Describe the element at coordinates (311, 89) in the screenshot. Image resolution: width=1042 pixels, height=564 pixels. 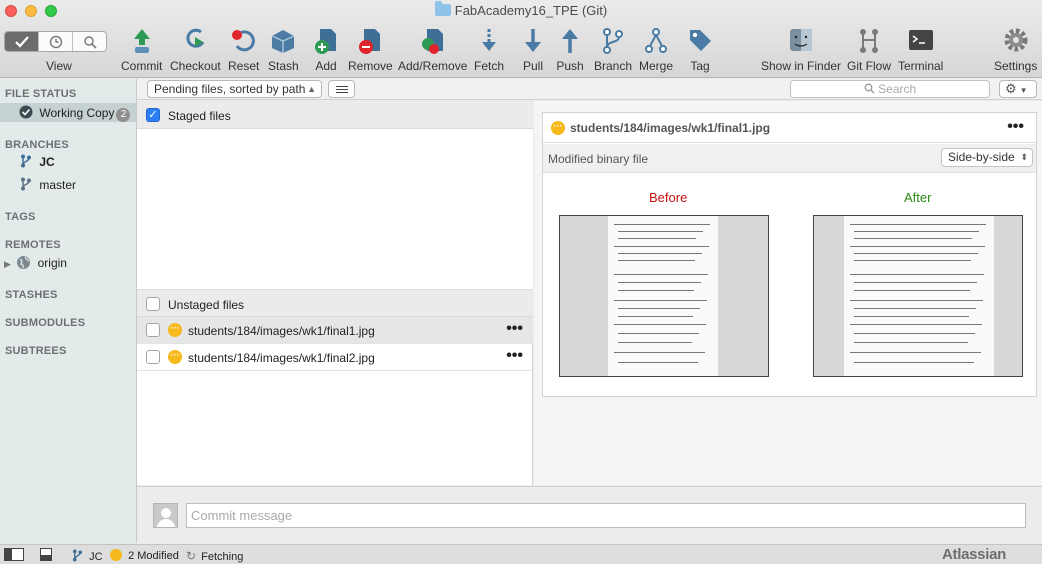
I see `updown-chevron-icon: ▲` at that location.